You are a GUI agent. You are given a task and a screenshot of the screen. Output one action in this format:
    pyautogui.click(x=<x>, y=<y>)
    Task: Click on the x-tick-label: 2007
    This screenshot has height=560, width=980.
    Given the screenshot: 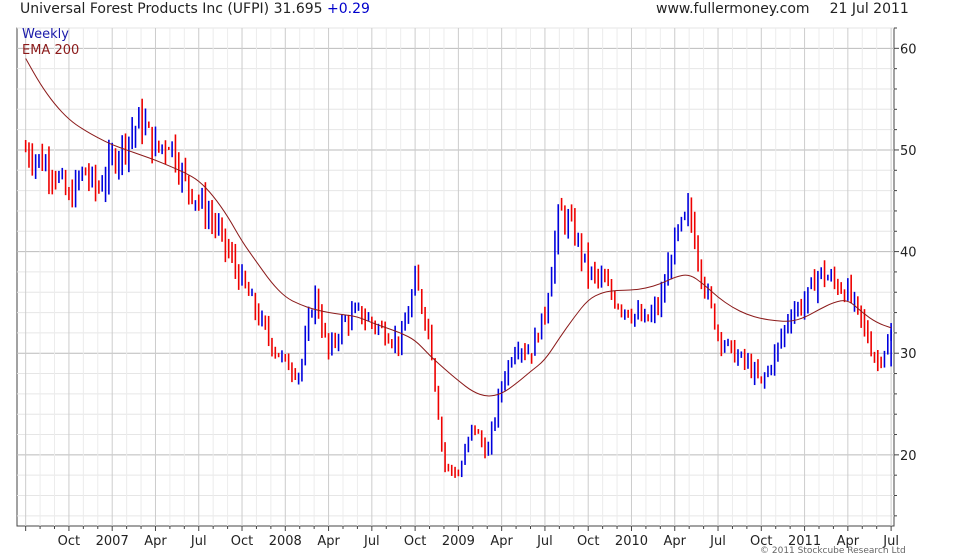 What is the action you would take?
    pyautogui.click(x=112, y=541)
    